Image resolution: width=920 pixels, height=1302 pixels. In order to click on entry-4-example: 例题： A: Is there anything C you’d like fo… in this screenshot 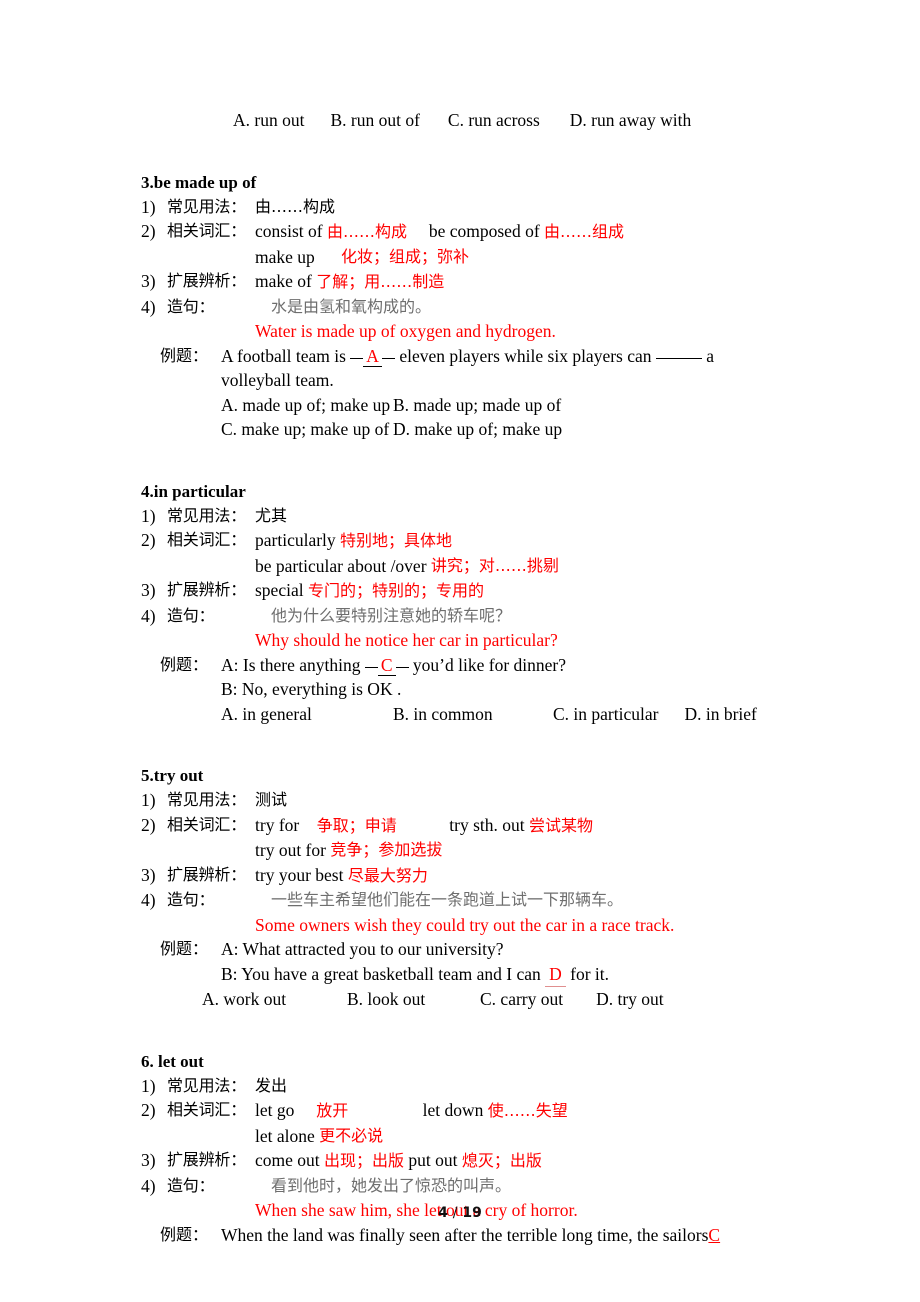, I will do `click(471, 665)`.